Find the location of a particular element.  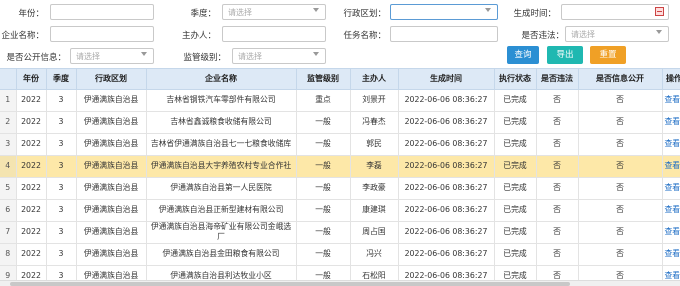

column-header-quarter: 季度 is located at coordinates (61, 79).